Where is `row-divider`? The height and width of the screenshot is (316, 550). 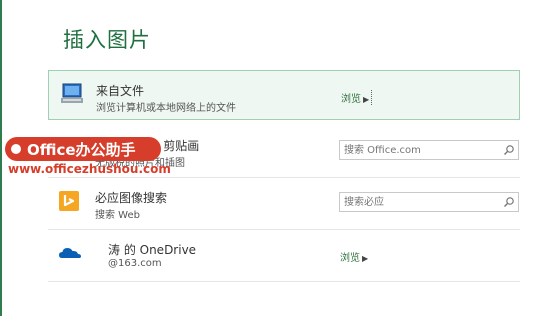 row-divider is located at coordinates (284, 281).